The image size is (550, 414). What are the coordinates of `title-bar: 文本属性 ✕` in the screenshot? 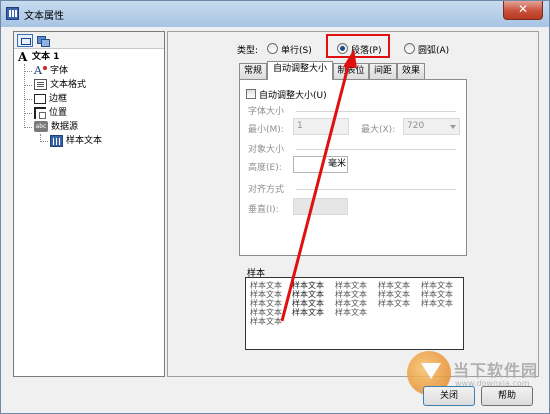 It's located at (275, 14).